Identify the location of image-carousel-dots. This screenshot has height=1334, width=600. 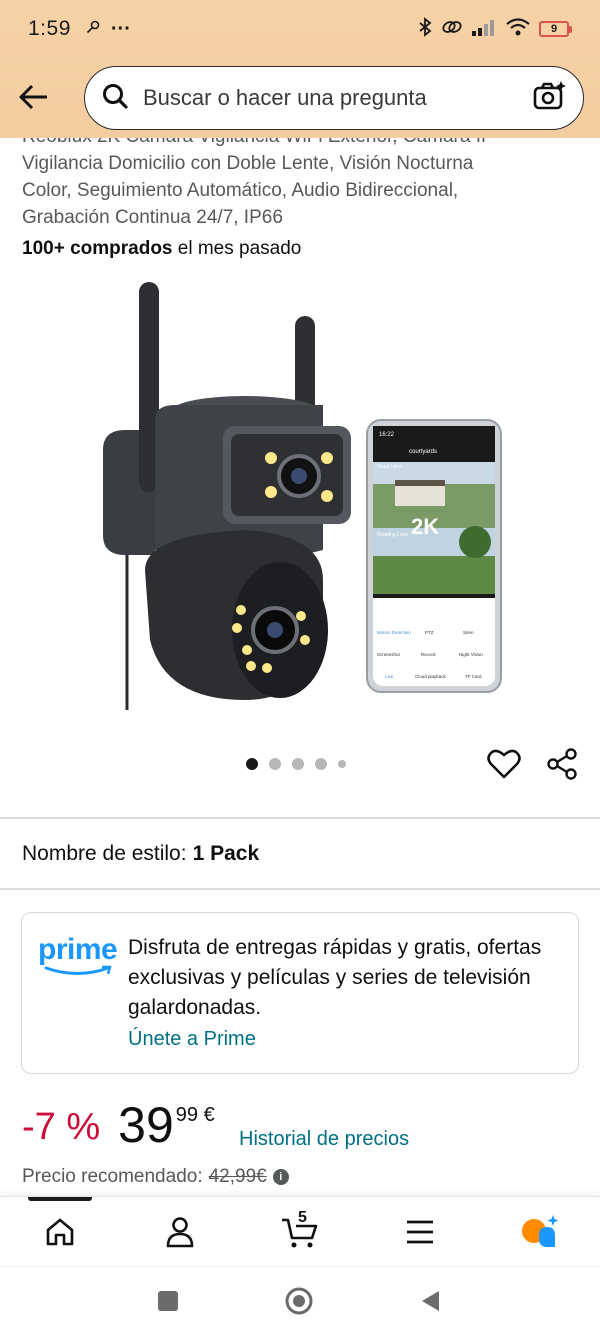
(296, 764).